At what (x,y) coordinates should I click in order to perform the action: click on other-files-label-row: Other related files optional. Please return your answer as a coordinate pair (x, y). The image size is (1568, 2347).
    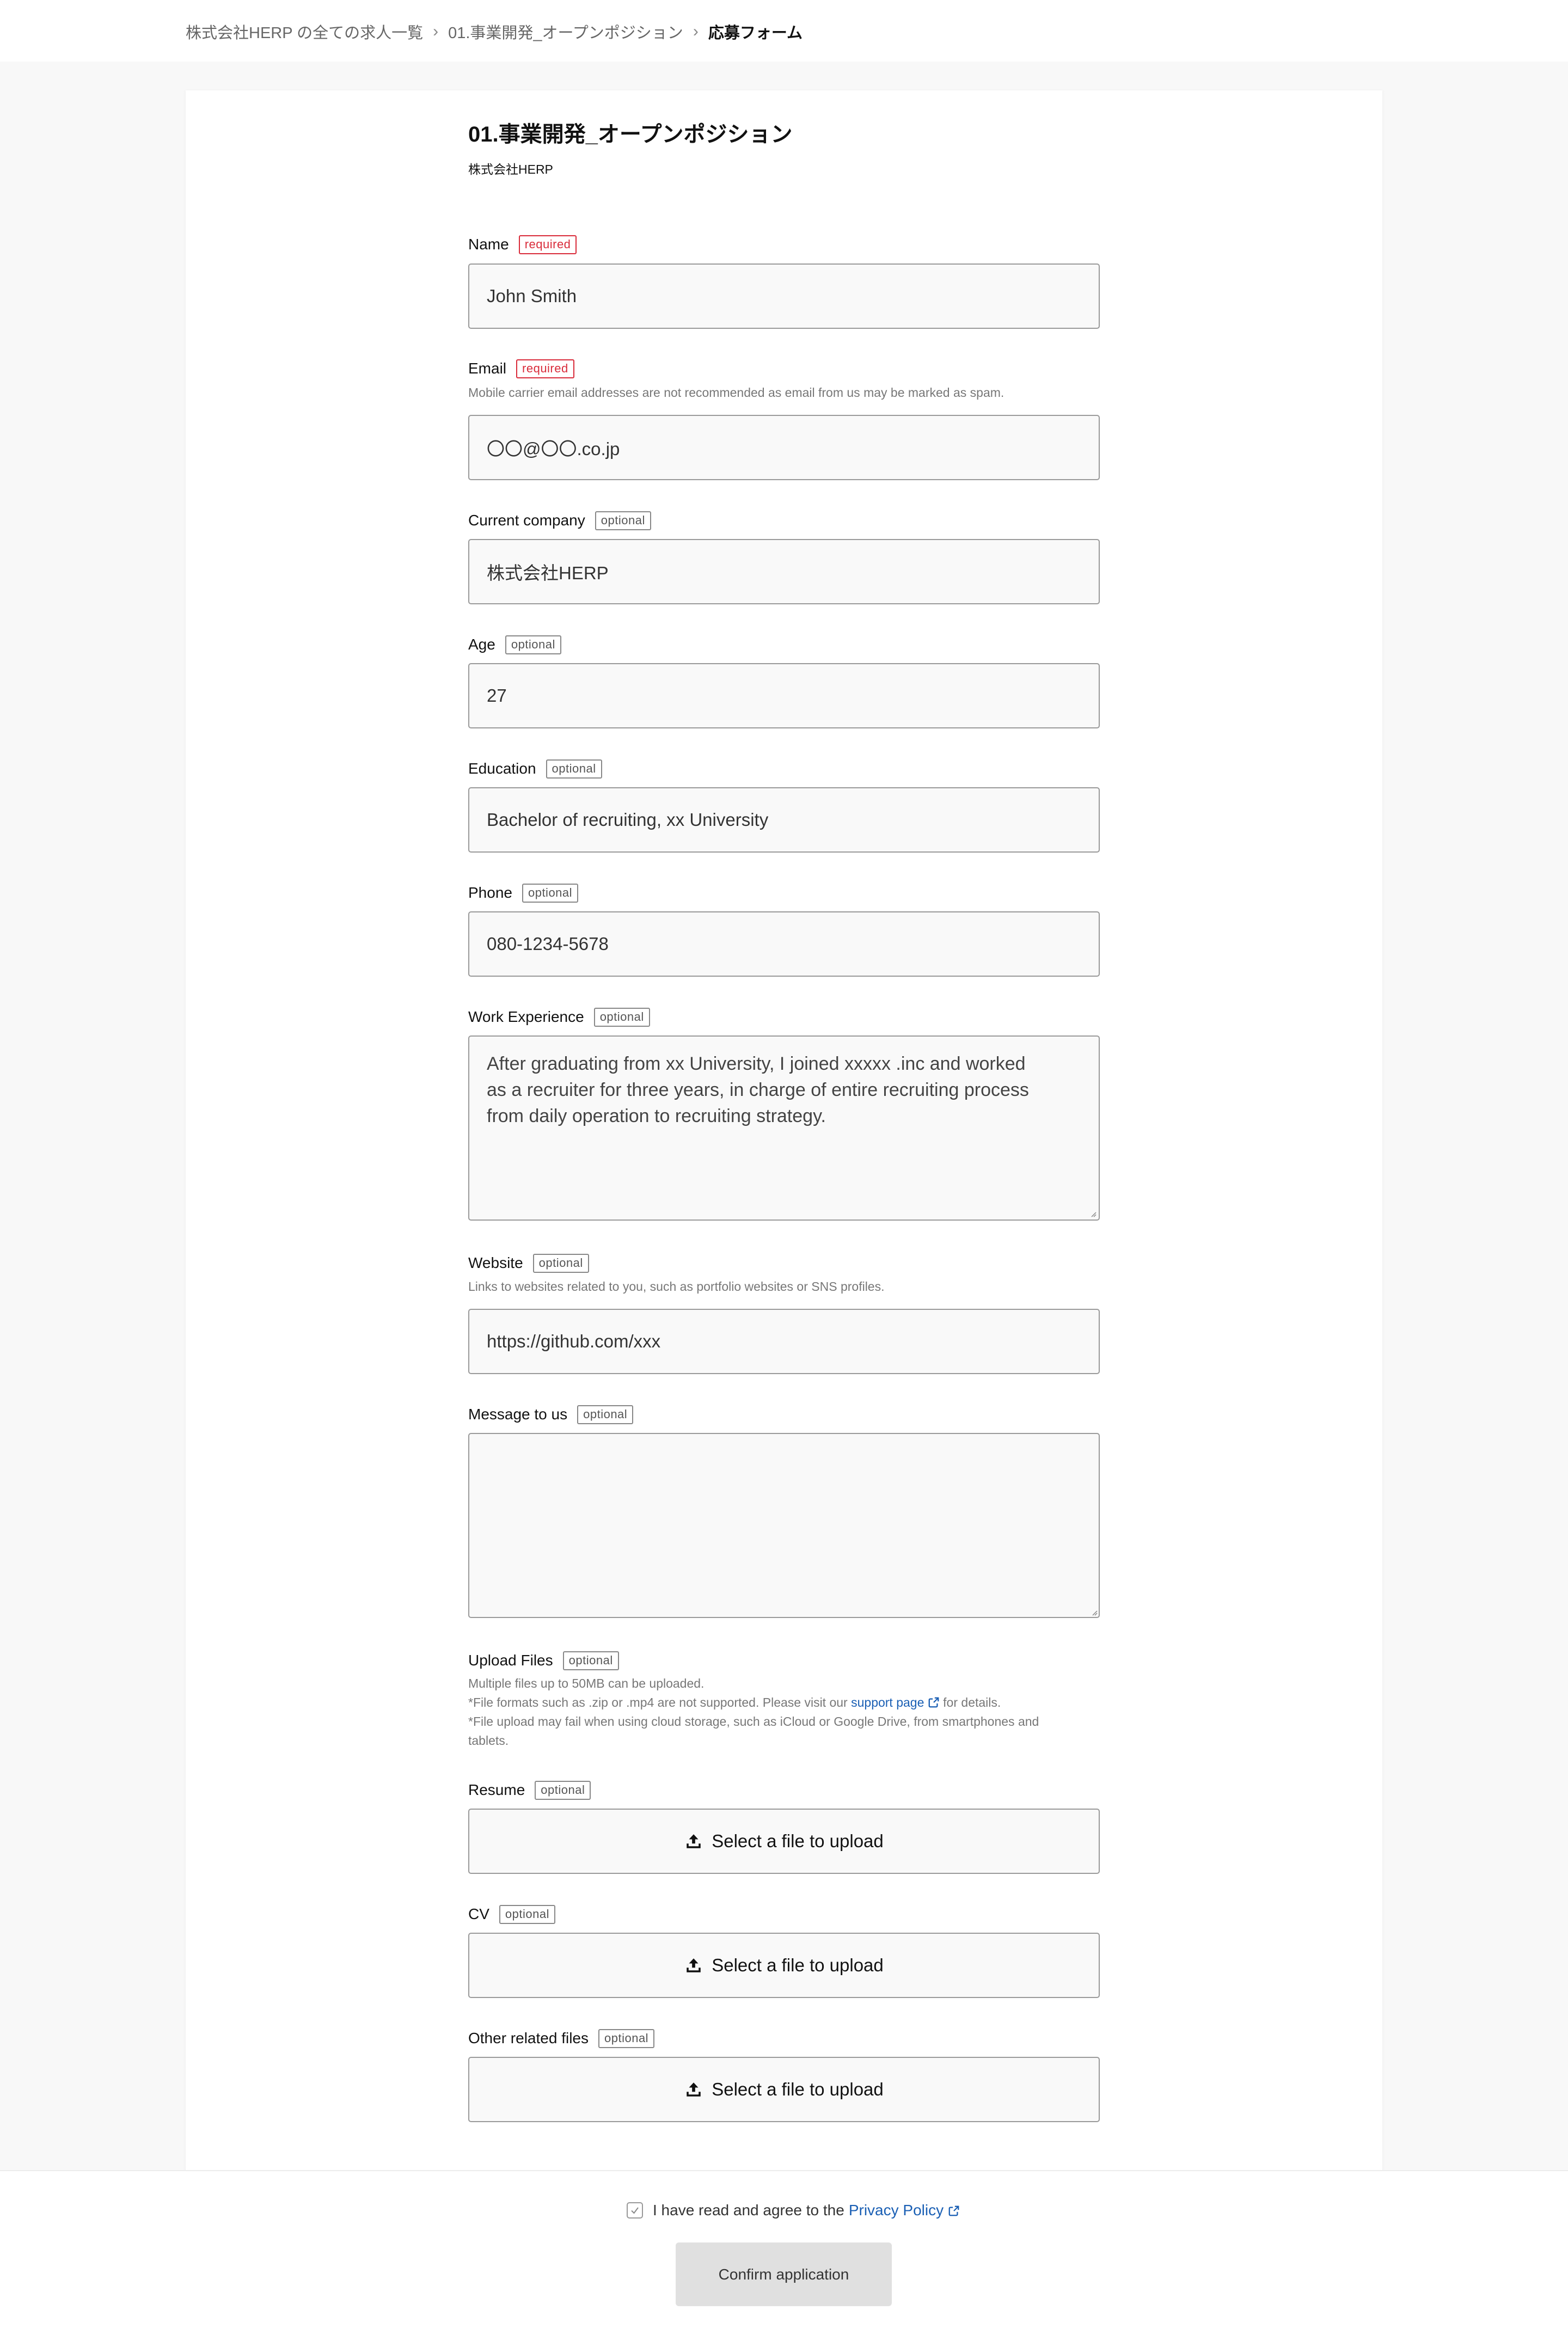
    Looking at the image, I should click on (561, 2038).